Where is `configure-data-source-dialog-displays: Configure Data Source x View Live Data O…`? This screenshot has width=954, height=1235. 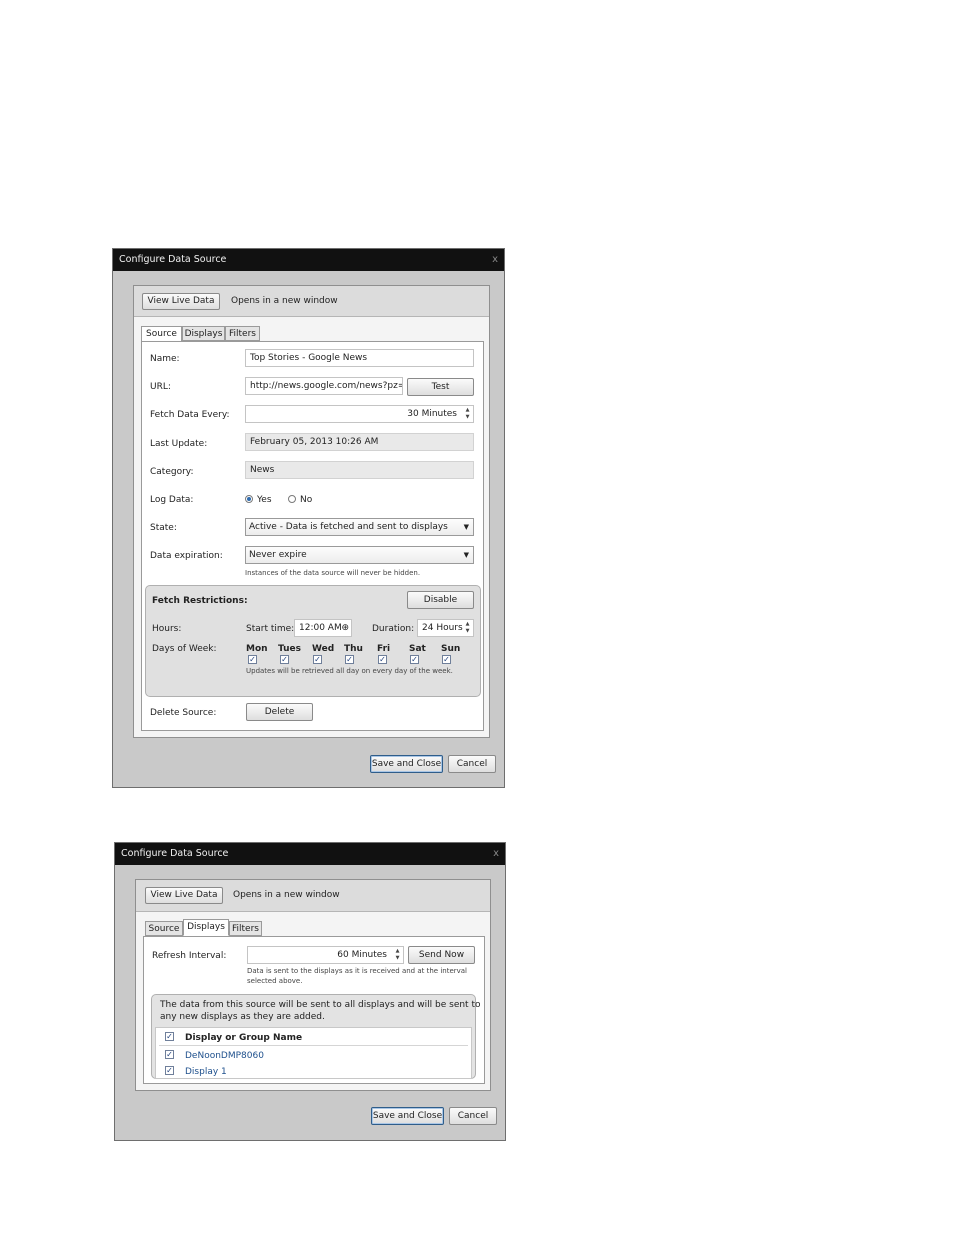
configure-data-source-dialog-displays: Configure Data Source x View Live Data O… is located at coordinates (310, 991).